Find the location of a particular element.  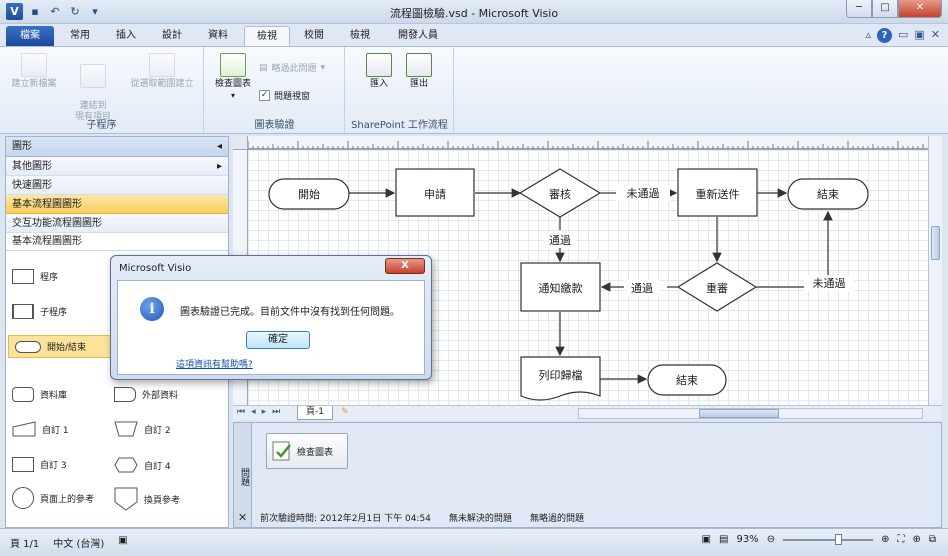

create-new-button: 建立新檔案 is located at coordinates (34, 71).